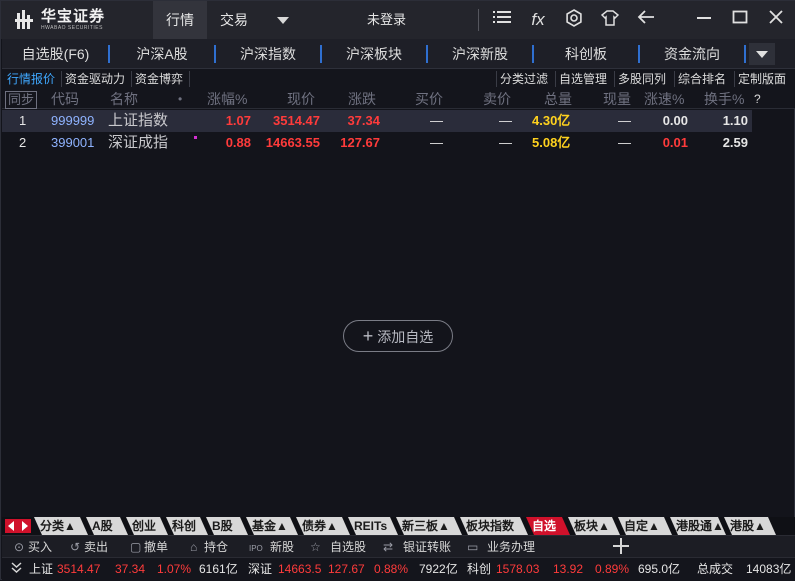 The image size is (795, 581). Describe the element at coordinates (187, 526) in the screenshot. I see `cat-tab-star: 科创` at that location.